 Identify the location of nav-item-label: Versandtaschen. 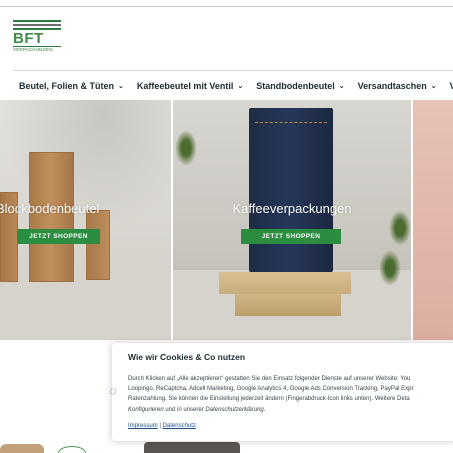
(392, 86).